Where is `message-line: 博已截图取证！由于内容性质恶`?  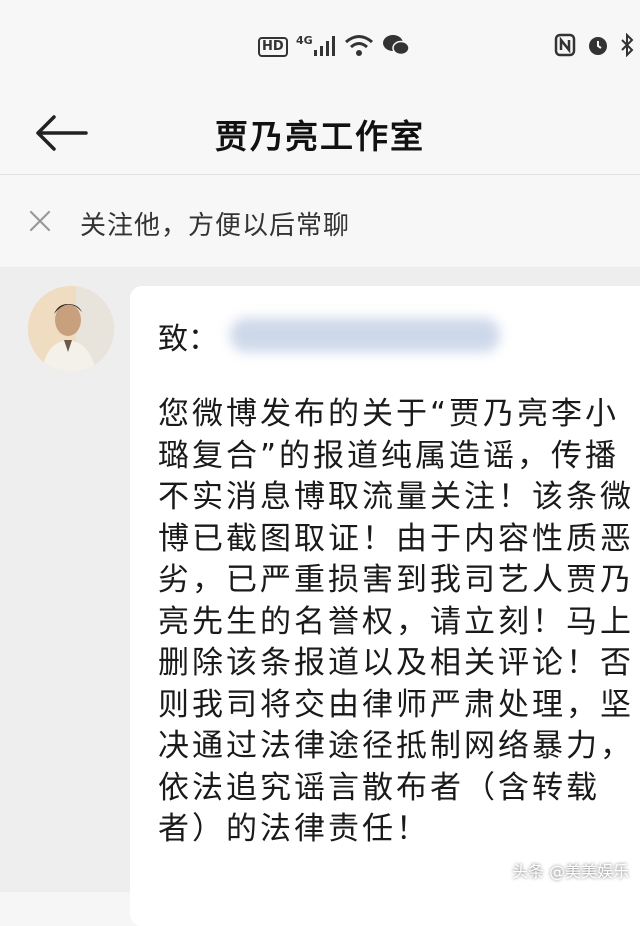 message-line: 博已截图取证！由于内容性质恶 is located at coordinates (396, 538).